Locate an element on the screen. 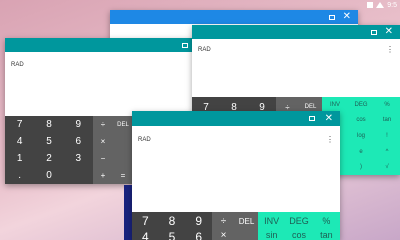  key-close-paren: ) is located at coordinates (361, 167).